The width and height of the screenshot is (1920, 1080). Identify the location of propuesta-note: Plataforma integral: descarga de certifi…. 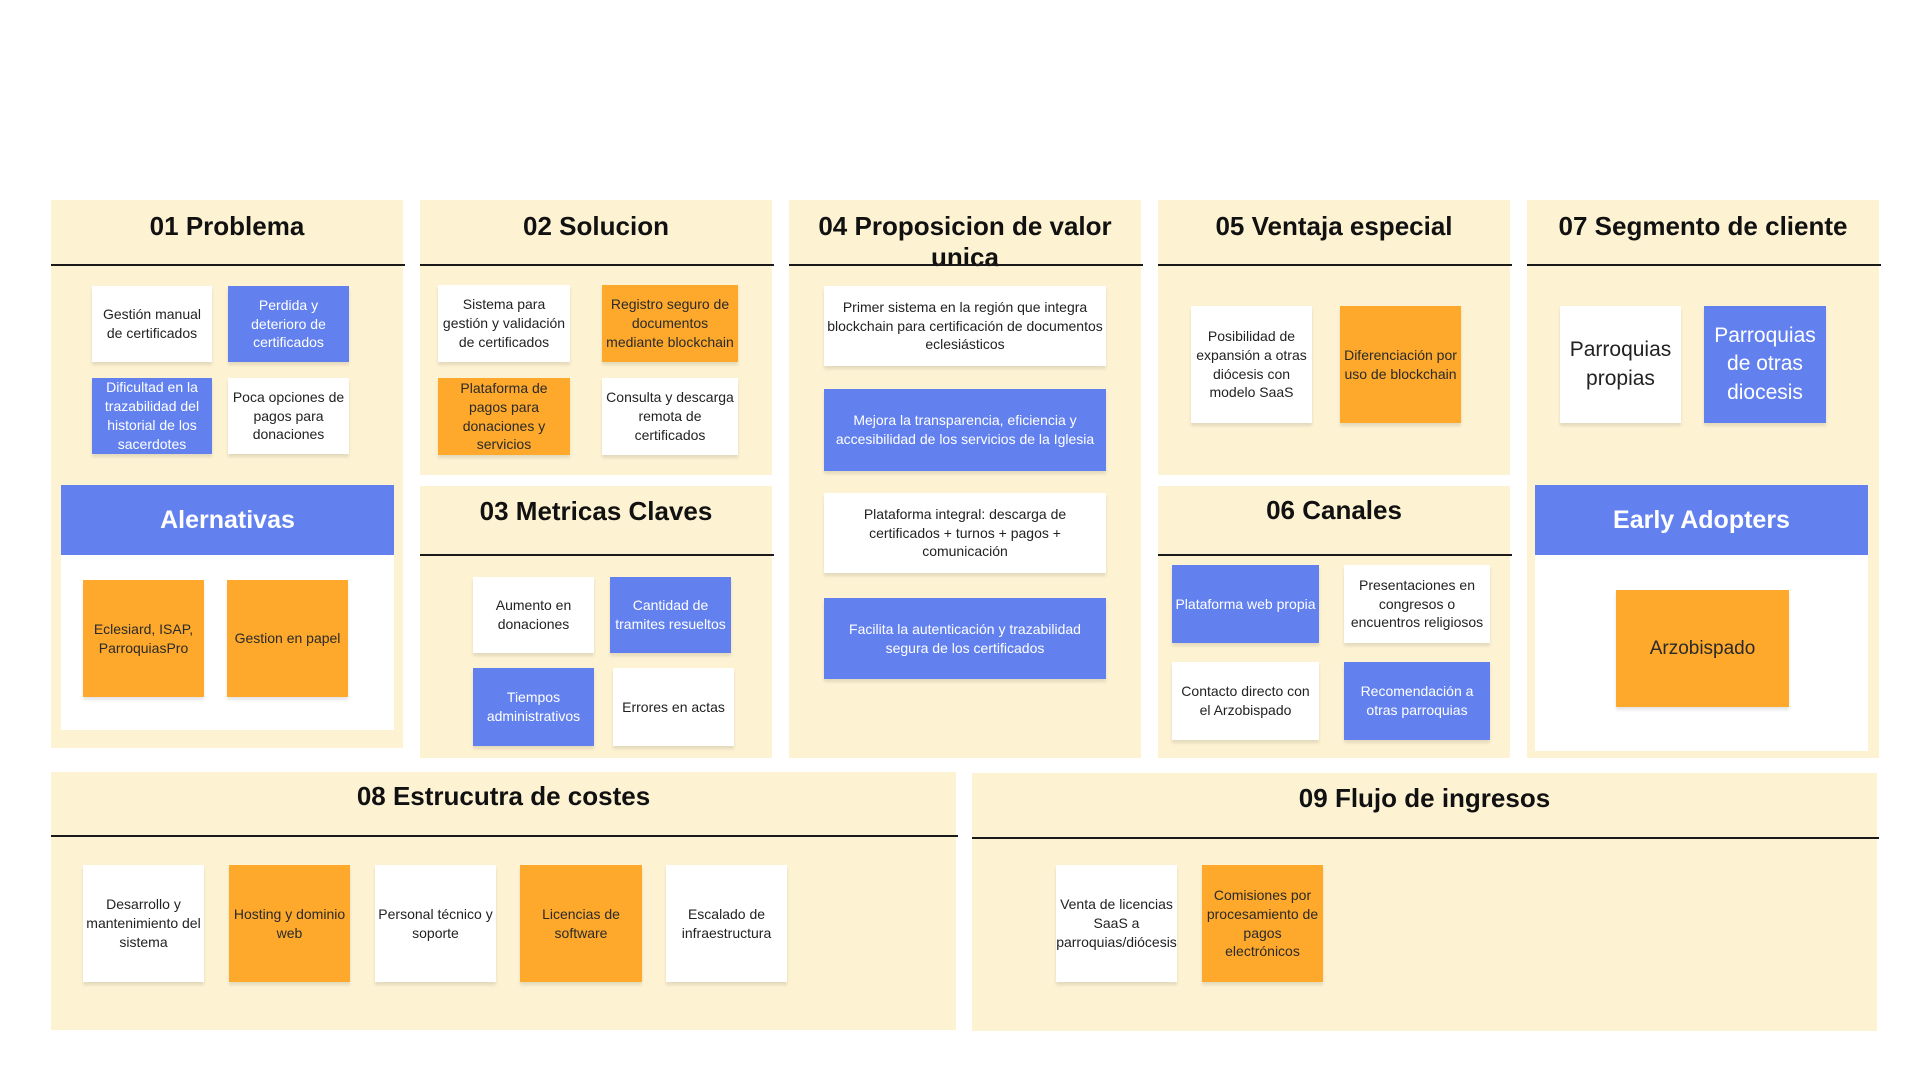
(965, 533).